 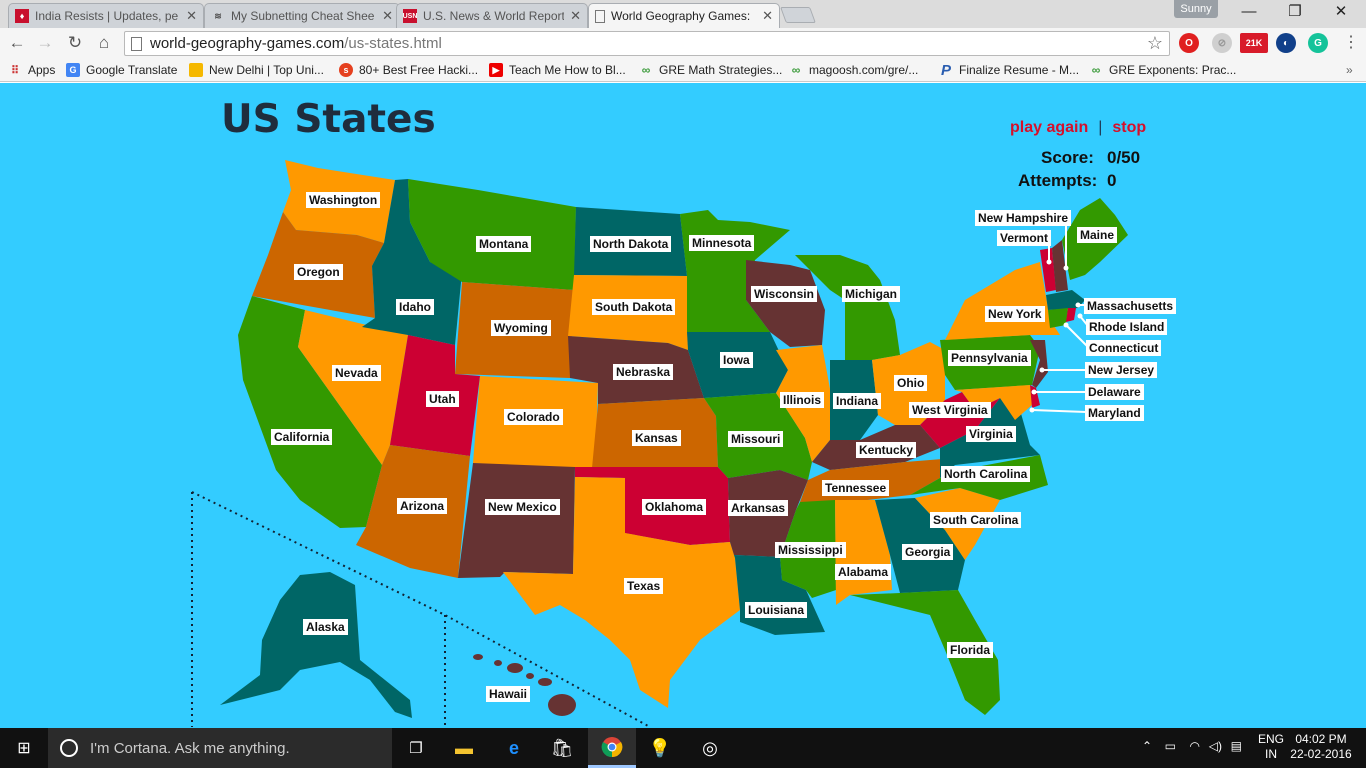 I want to click on label-texas: Texas, so click(x=644, y=586).